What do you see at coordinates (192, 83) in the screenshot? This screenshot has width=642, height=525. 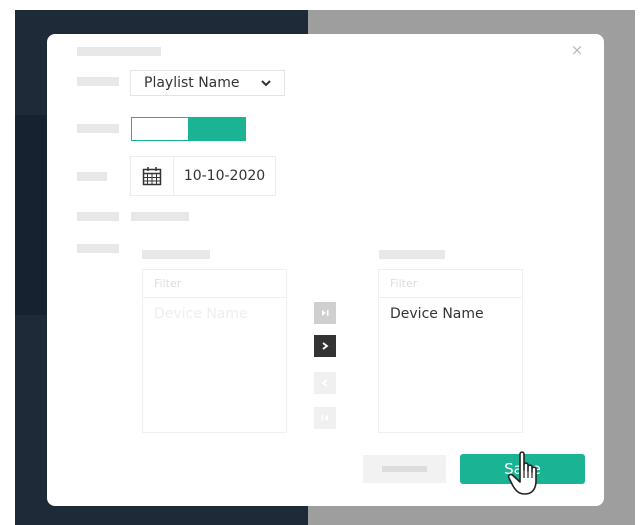 I see `playlist-select-value: Playlist Name` at bounding box center [192, 83].